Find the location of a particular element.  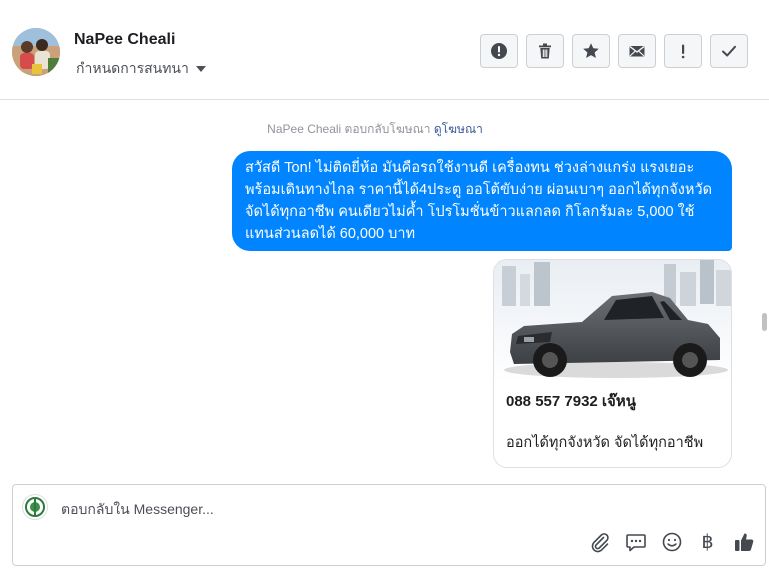

reply-input is located at coordinates (361, 509).